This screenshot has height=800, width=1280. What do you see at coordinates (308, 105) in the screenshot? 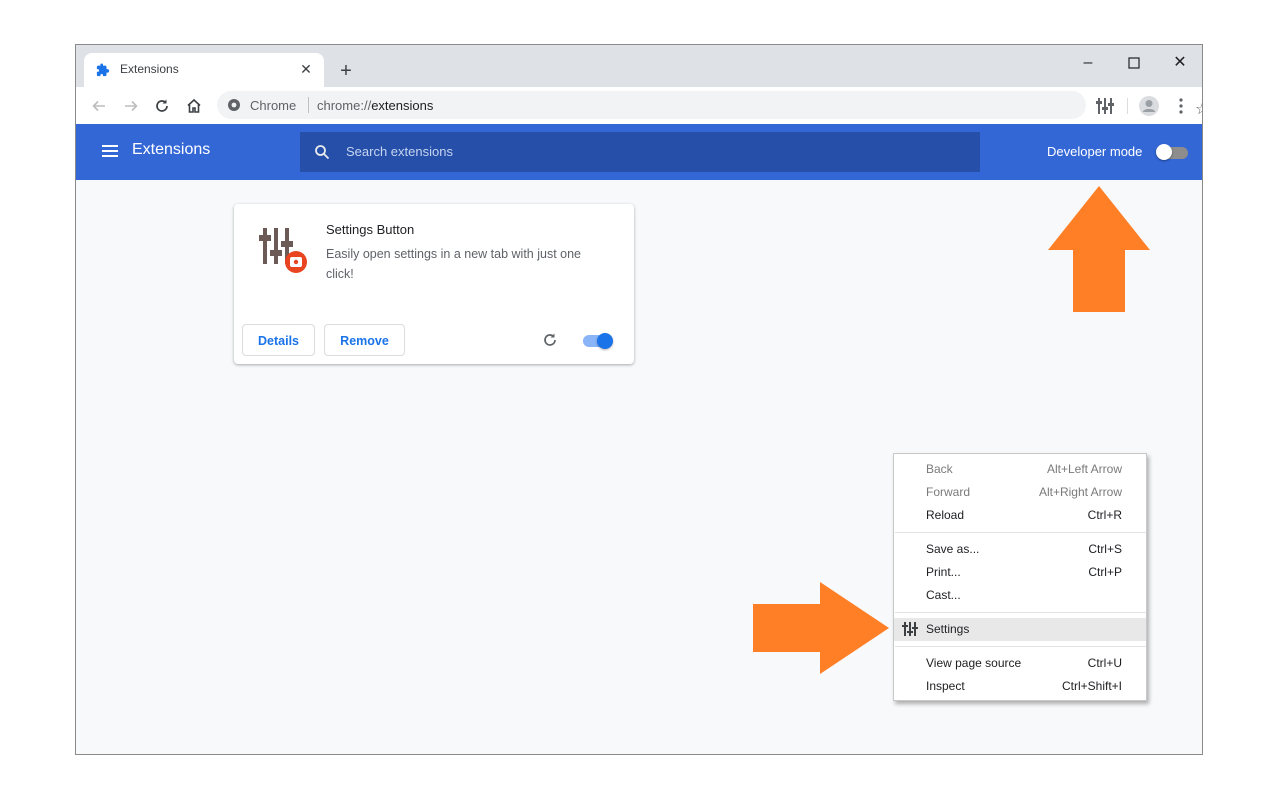
I see `omnibox-divider` at bounding box center [308, 105].